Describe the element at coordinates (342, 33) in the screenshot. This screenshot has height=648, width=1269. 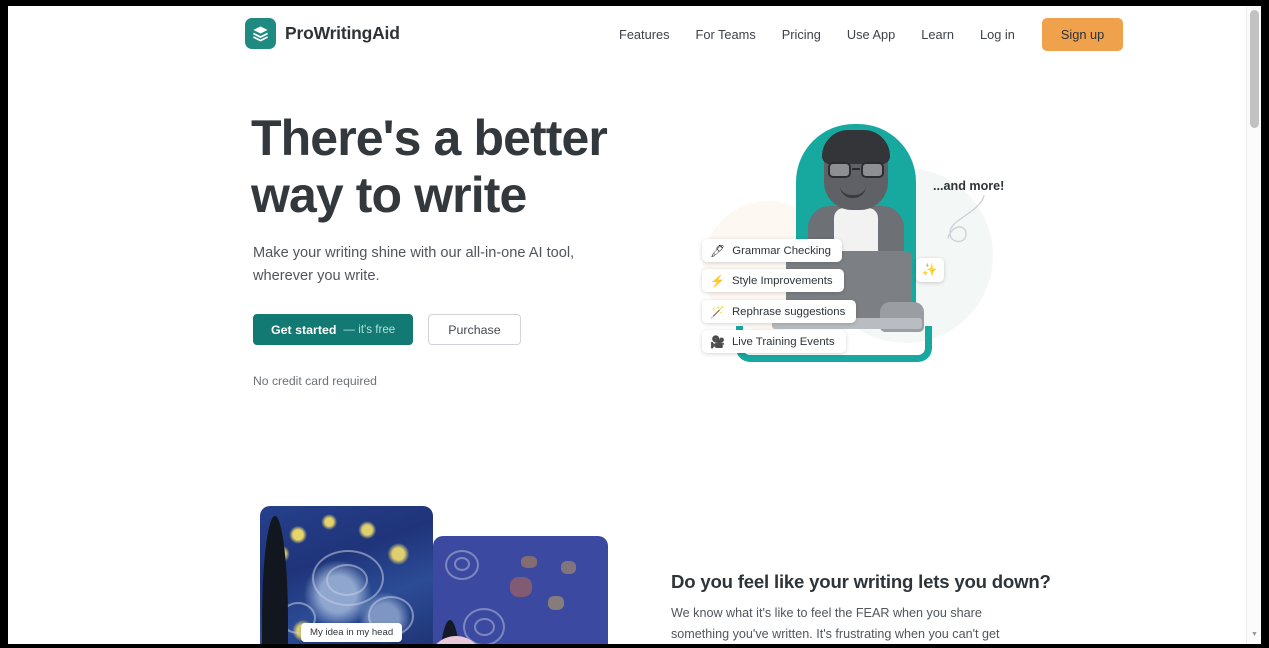
I see `brand-name: ProWritingAid` at that location.